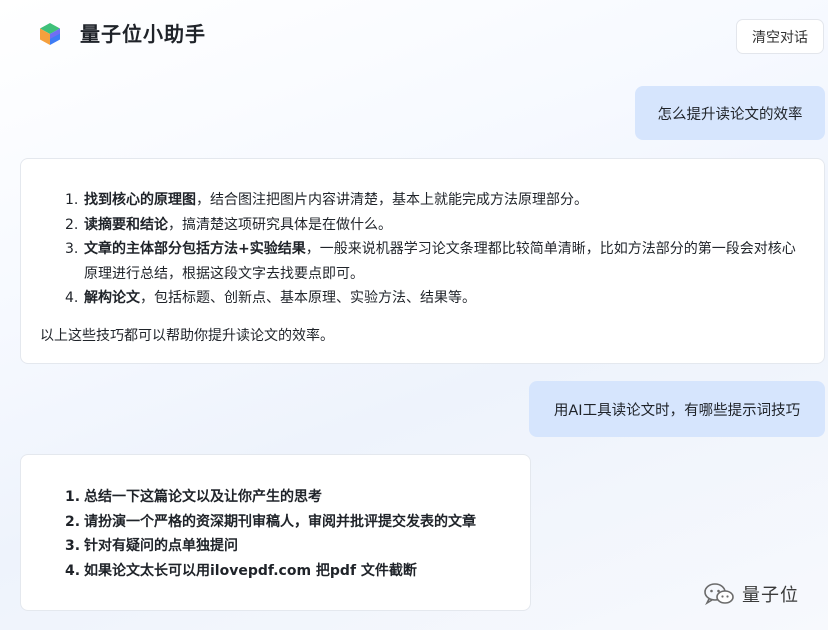 The image size is (828, 630). Describe the element at coordinates (719, 594) in the screenshot. I see `wechat-icon` at that location.